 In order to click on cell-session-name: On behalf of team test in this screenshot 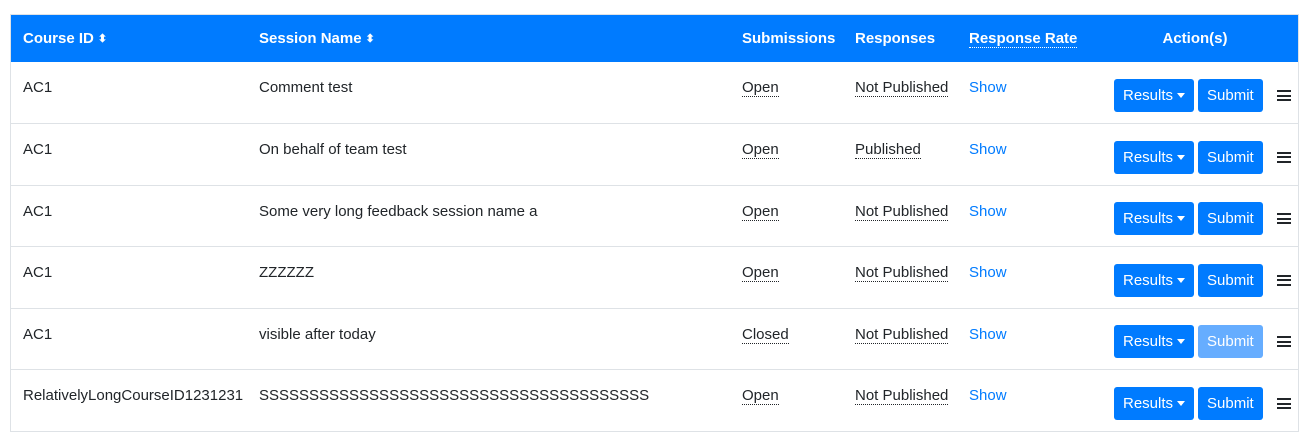, I will do `click(333, 149)`.